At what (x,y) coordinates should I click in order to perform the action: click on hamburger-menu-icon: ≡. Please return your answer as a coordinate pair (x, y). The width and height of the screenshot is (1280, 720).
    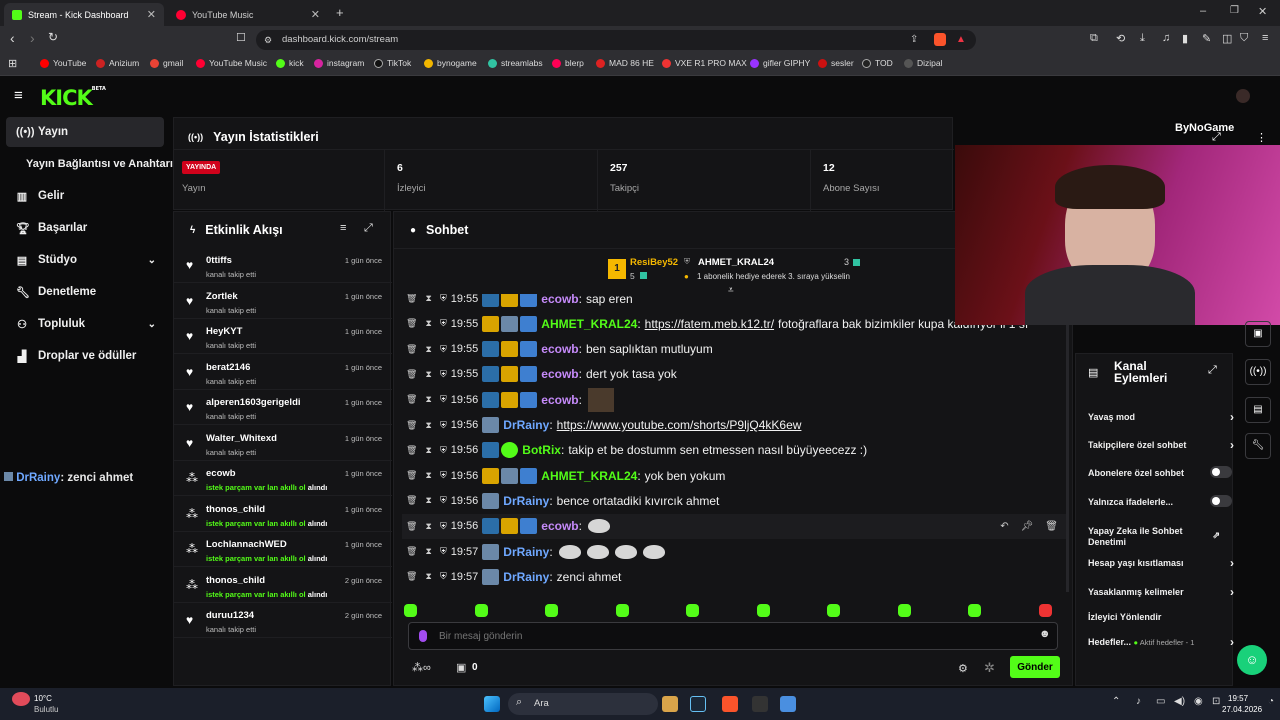
    Looking at the image, I should click on (18, 95).